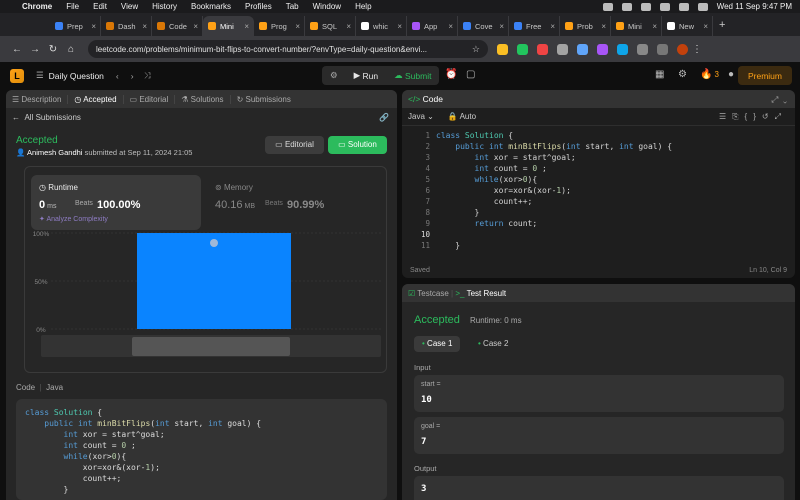  Describe the element at coordinates (462, 116) in the screenshot. I see `autocomplete-toggle: 🔒 Auto` at that location.